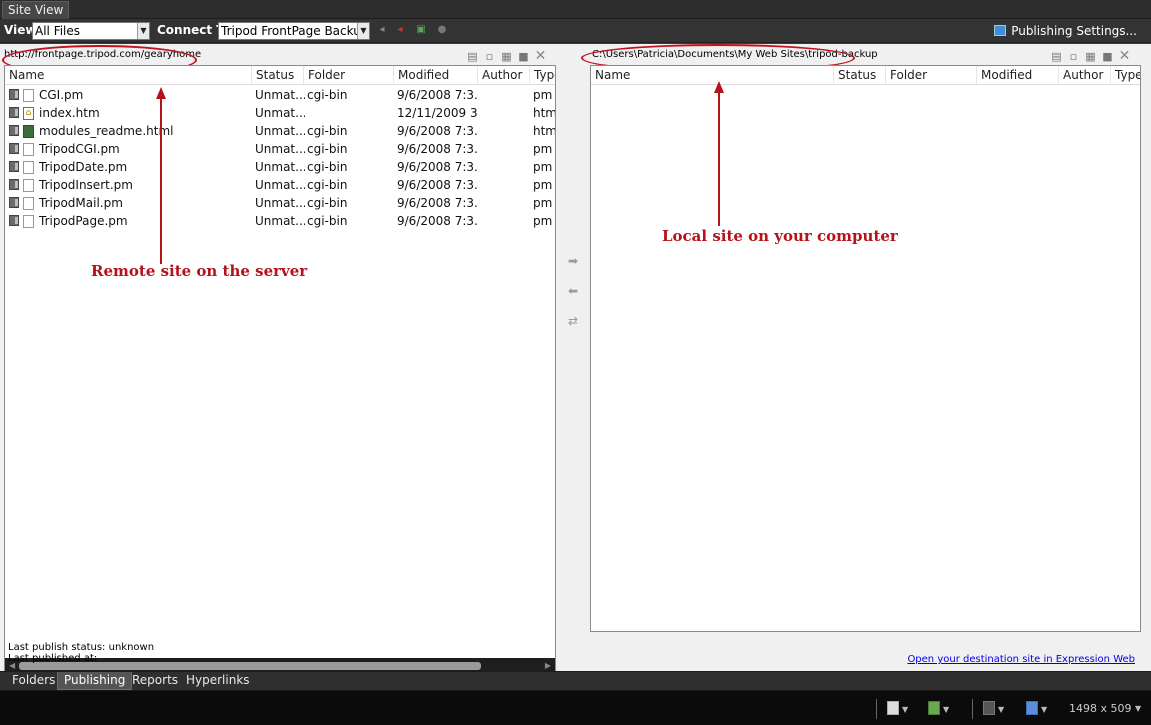 The width and height of the screenshot is (1151, 725). What do you see at coordinates (130, 75) in the screenshot?
I see `column-header-name: Name` at bounding box center [130, 75].